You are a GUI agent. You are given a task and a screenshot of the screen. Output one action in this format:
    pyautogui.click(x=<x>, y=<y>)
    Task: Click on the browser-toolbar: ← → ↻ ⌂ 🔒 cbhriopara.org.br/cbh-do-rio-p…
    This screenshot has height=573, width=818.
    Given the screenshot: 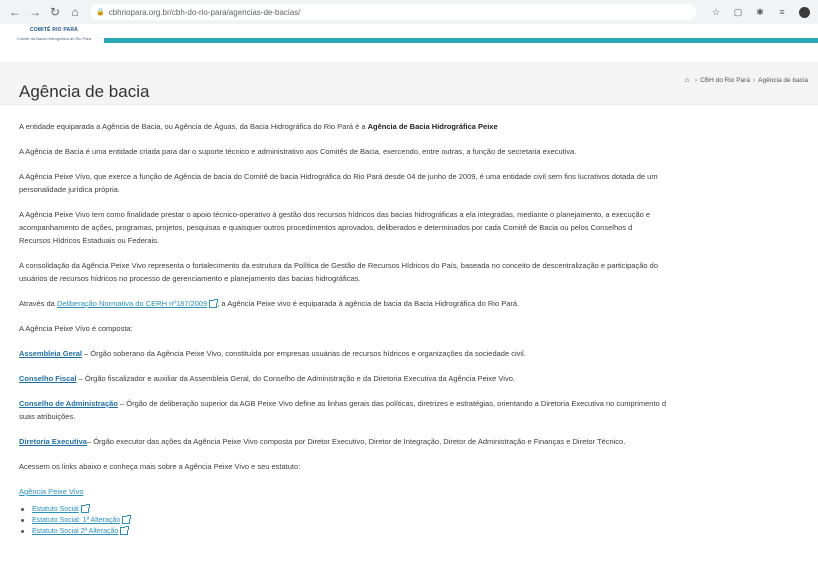 What is the action you would take?
    pyautogui.click(x=409, y=12)
    